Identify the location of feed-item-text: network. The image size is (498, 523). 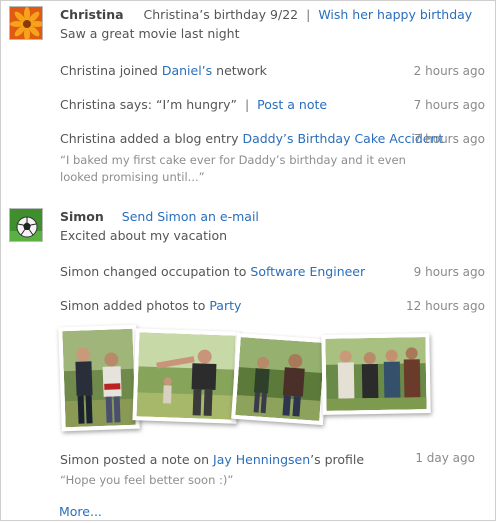
(239, 70).